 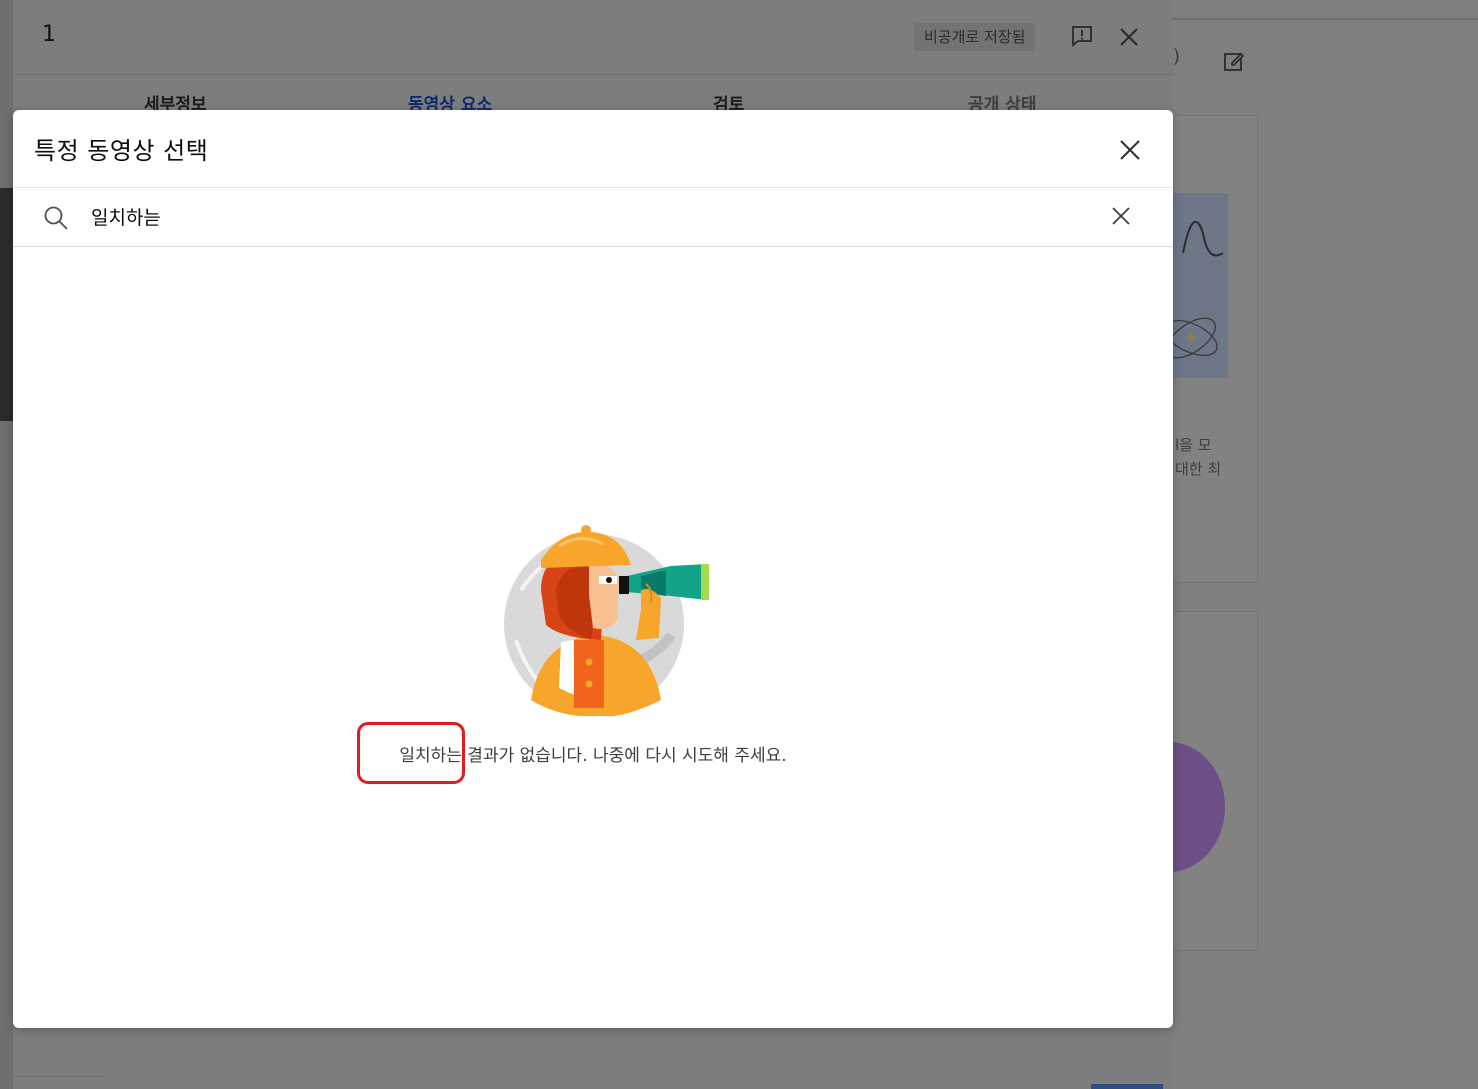 What do you see at coordinates (1177, 56) in the screenshot?
I see `background-text: )` at bounding box center [1177, 56].